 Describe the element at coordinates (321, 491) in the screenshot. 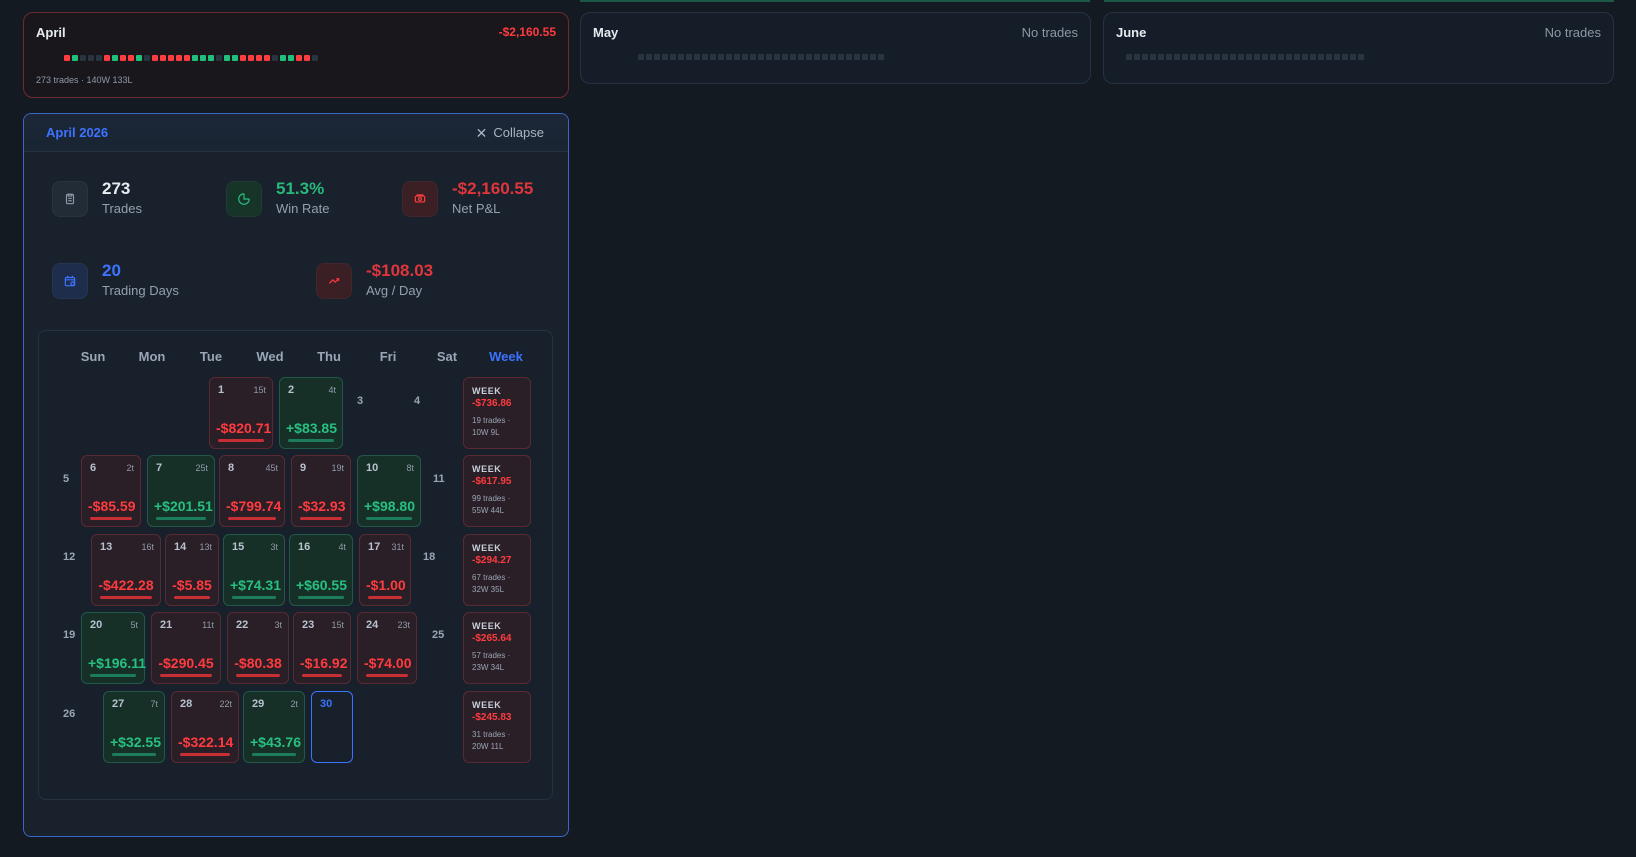

I see `calendar-day-9: 9 19t -$32.93` at that location.